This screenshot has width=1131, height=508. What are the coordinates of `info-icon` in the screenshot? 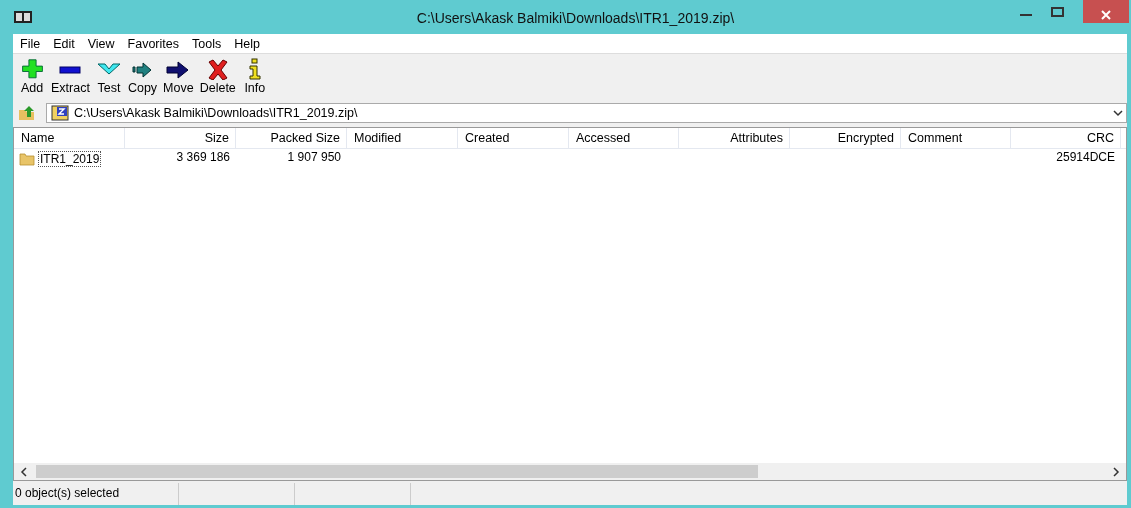 It's located at (255, 69).